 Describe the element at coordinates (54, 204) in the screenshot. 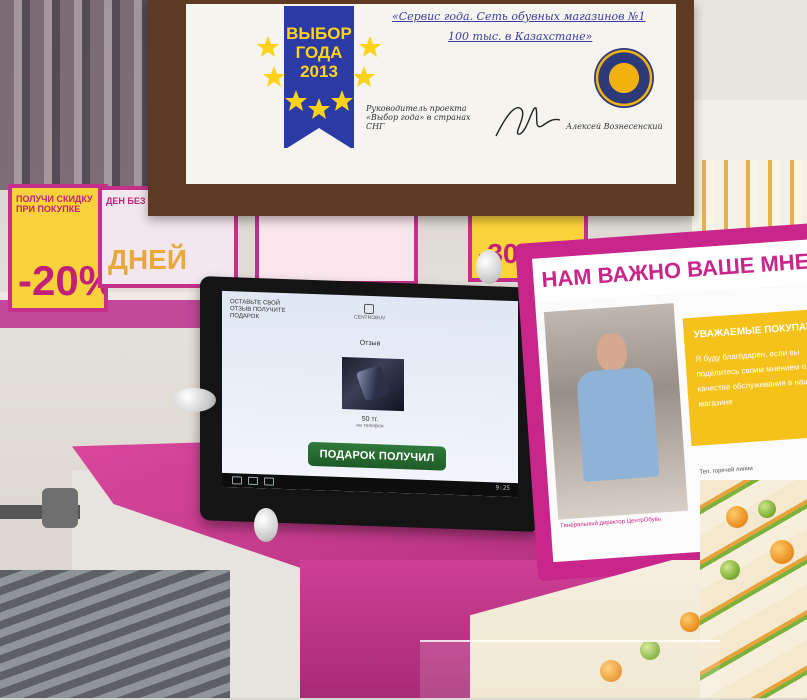

I see `sale-card-text: ПОЛУЧИ СКИДКУ ПРИ ПОКУПКЕ` at that location.